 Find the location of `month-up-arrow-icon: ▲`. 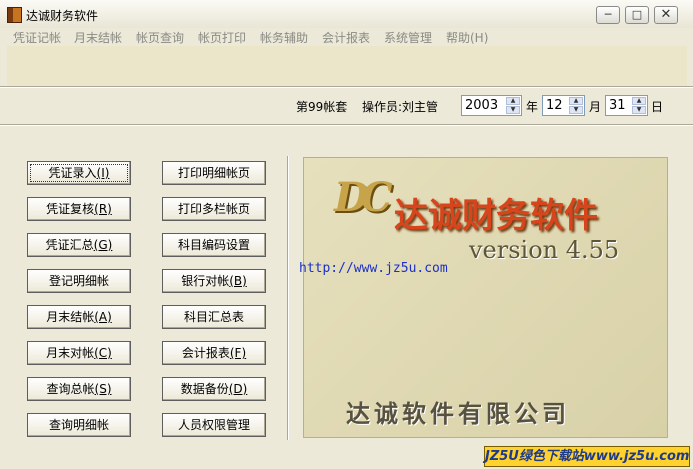

month-up-arrow-icon: ▲ is located at coordinates (576, 101).